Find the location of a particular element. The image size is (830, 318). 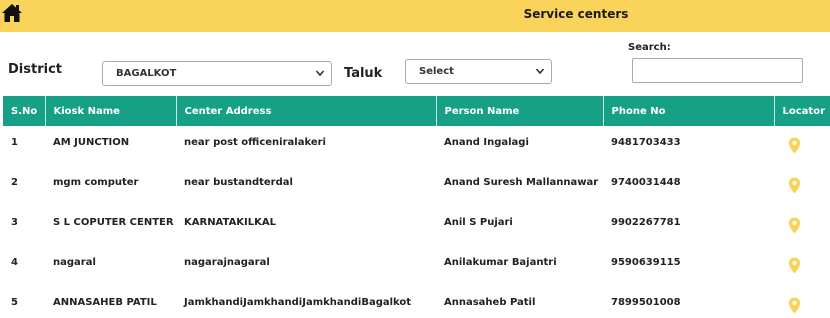

cell-center-address: near bustandterdal is located at coordinates (238, 182).